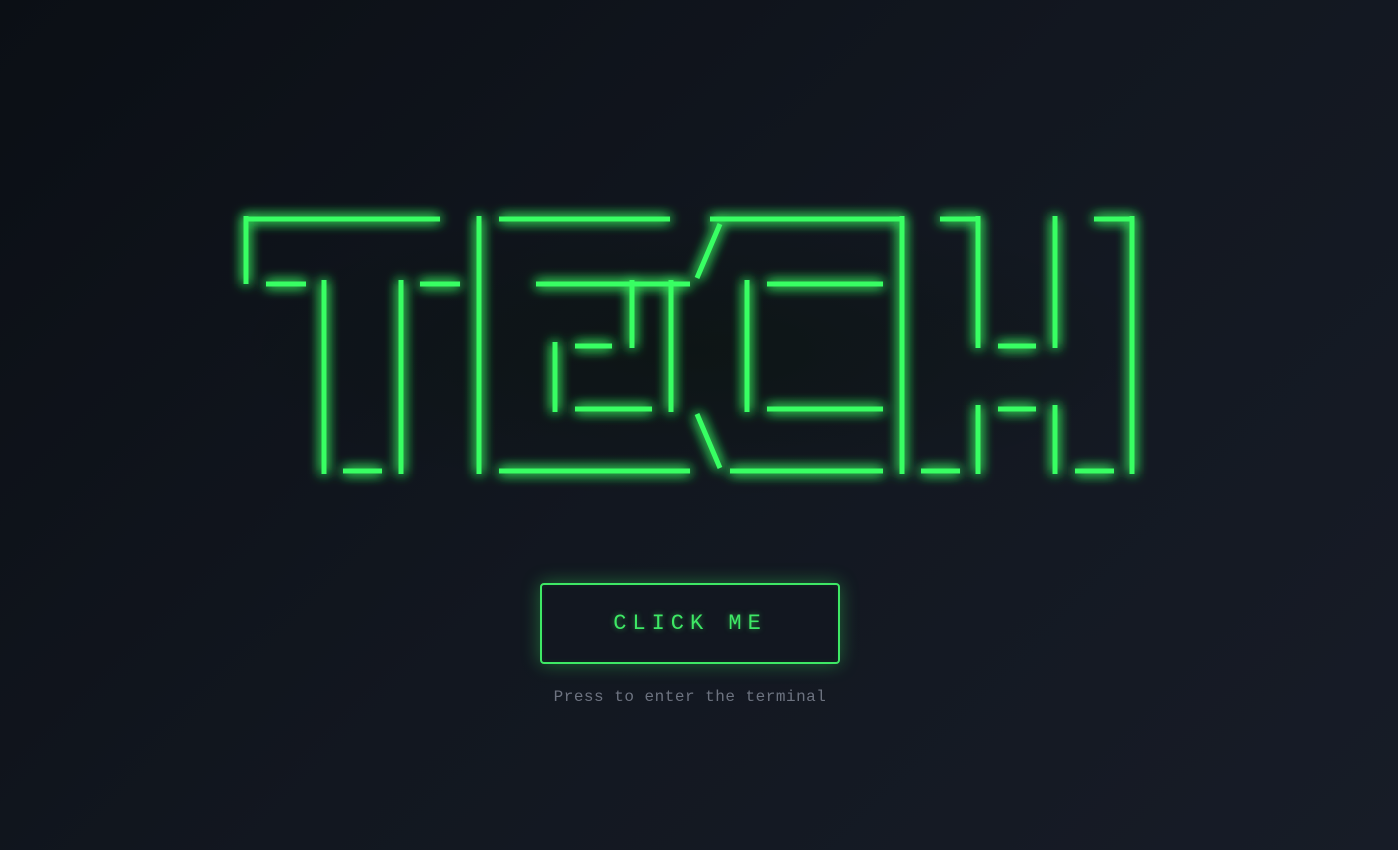  I want to click on click-me-label: CLICK ME, so click(690, 623).